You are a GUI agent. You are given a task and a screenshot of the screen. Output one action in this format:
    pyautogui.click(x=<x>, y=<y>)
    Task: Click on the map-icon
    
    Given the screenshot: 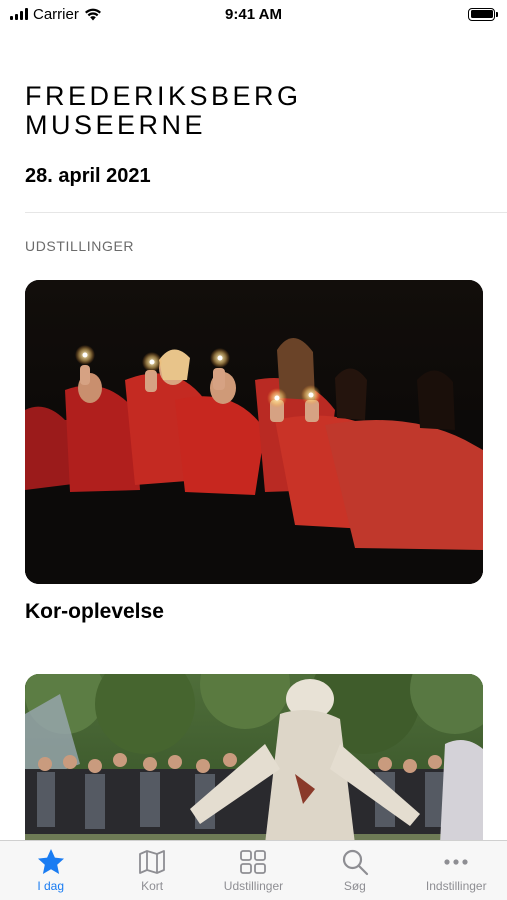 What is the action you would take?
    pyautogui.click(x=152, y=862)
    